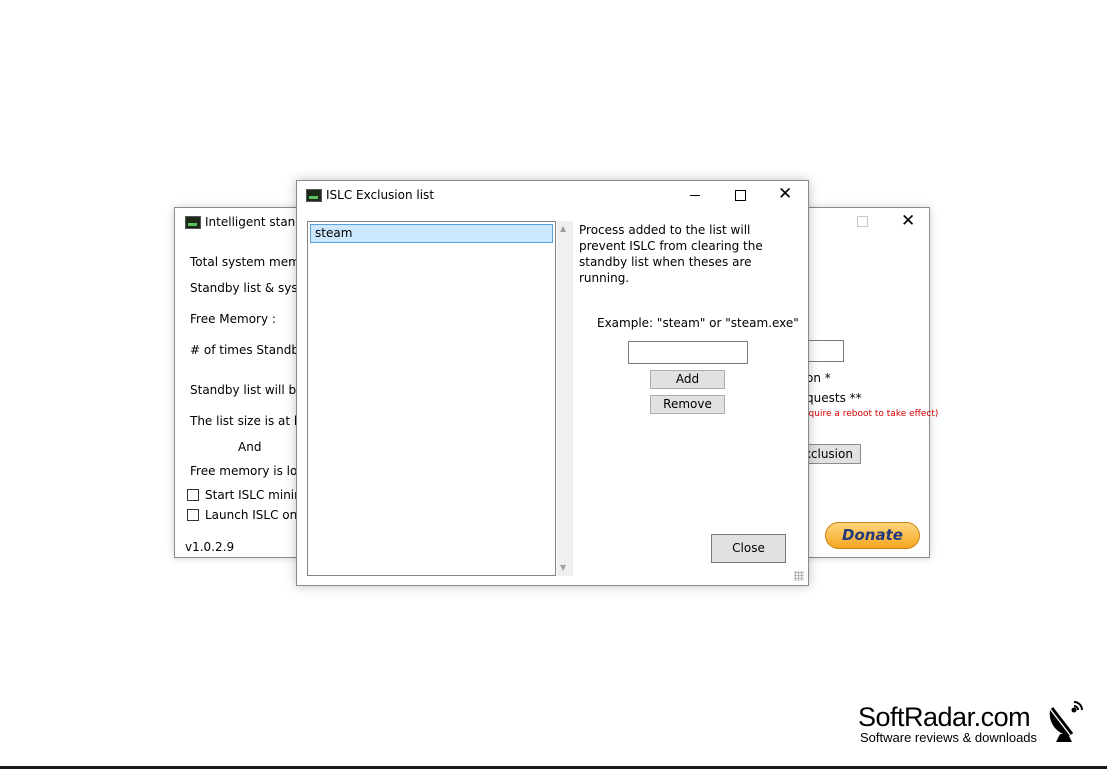  I want to click on close-button: Close, so click(748, 548).